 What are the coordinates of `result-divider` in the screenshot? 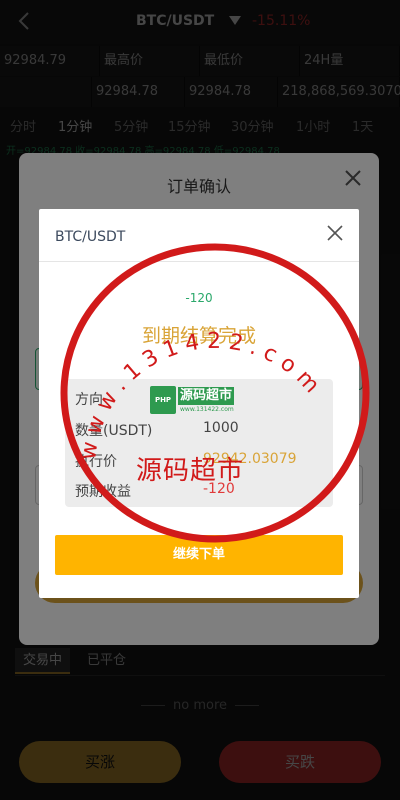 It's located at (199, 261).